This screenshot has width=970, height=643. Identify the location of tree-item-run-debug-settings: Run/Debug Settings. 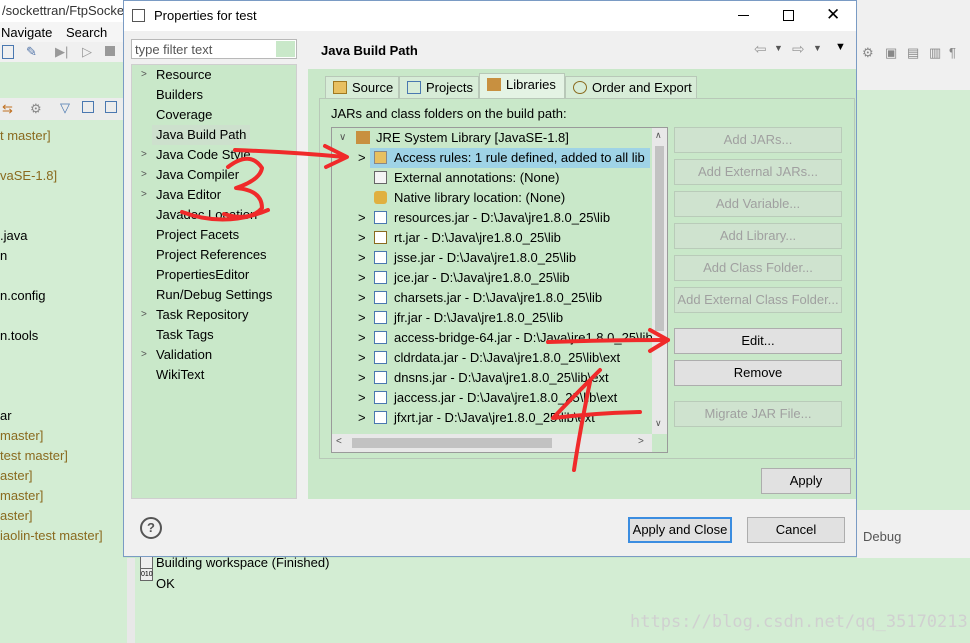
(214, 295).